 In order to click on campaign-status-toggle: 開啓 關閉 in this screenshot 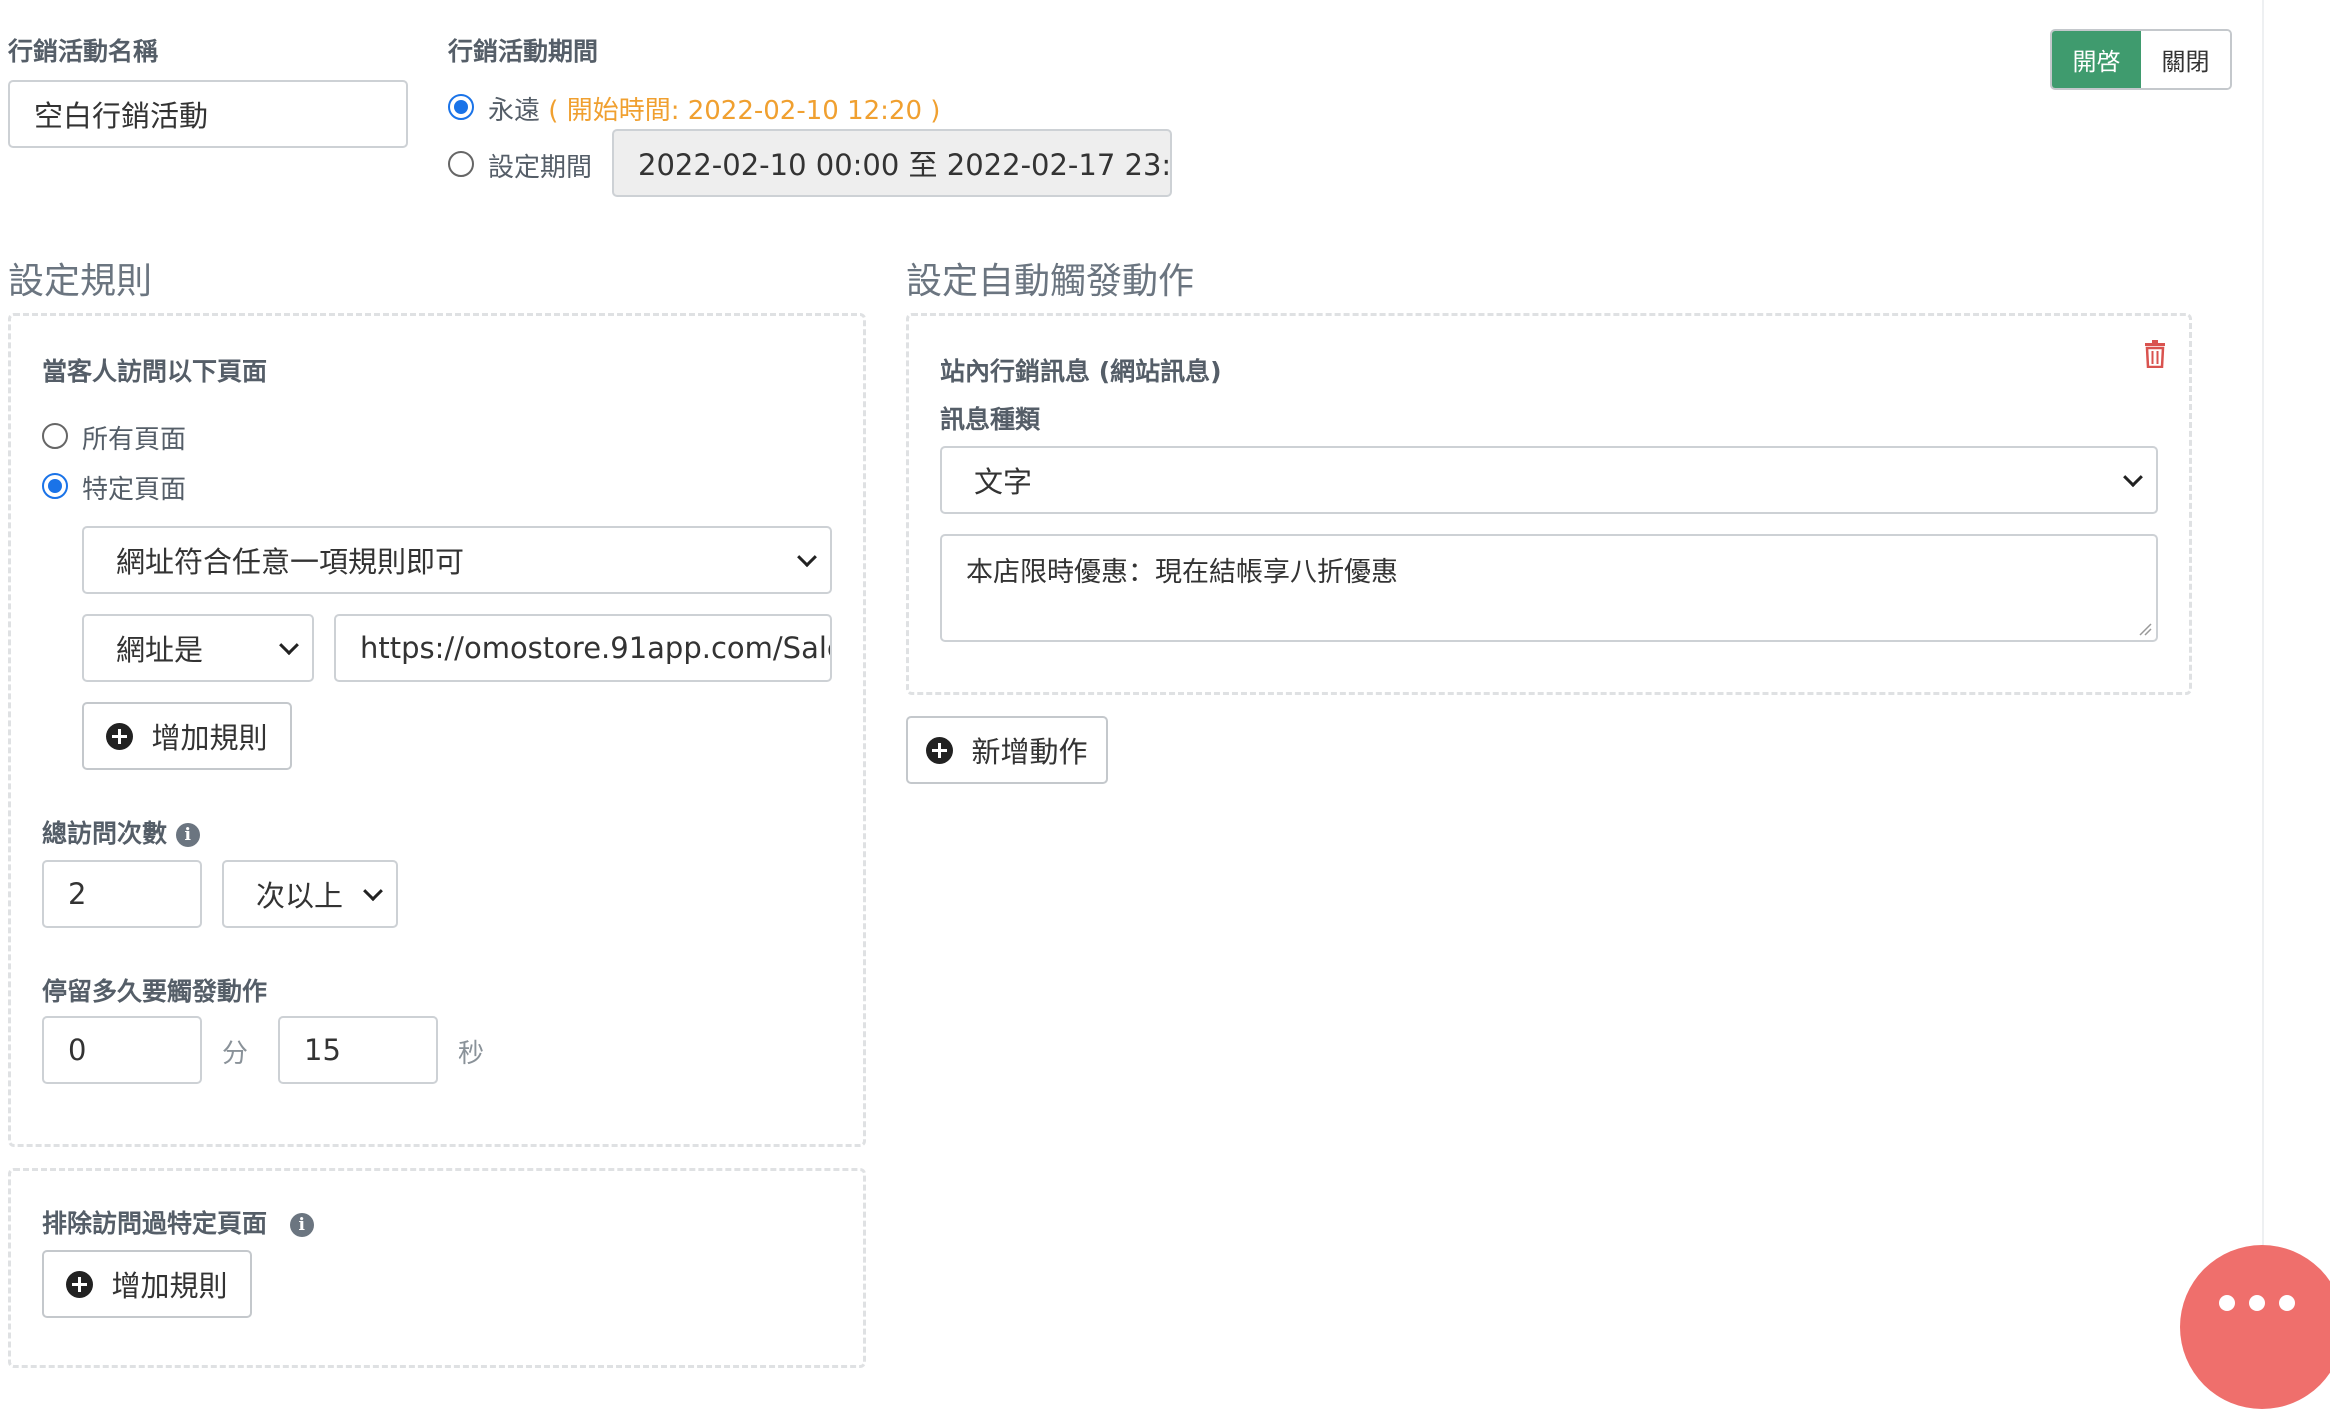, I will do `click(2141, 59)`.